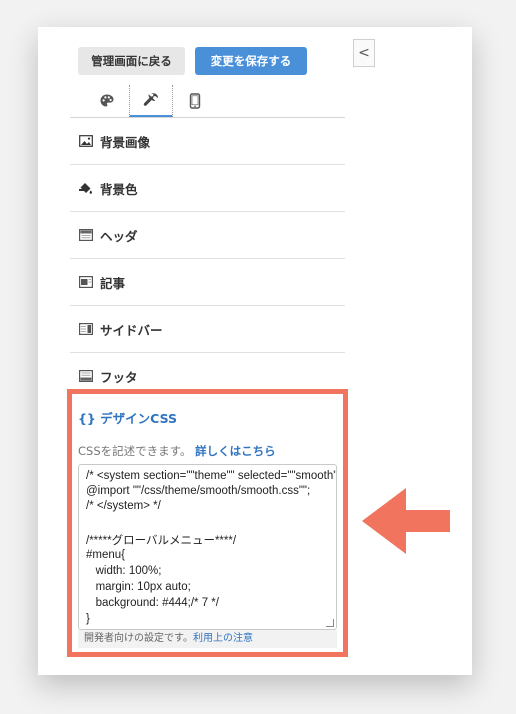 The width and height of the screenshot is (516, 714). What do you see at coordinates (131, 61) in the screenshot?
I see `back-to-admin-button: 管理画面に戻る` at bounding box center [131, 61].